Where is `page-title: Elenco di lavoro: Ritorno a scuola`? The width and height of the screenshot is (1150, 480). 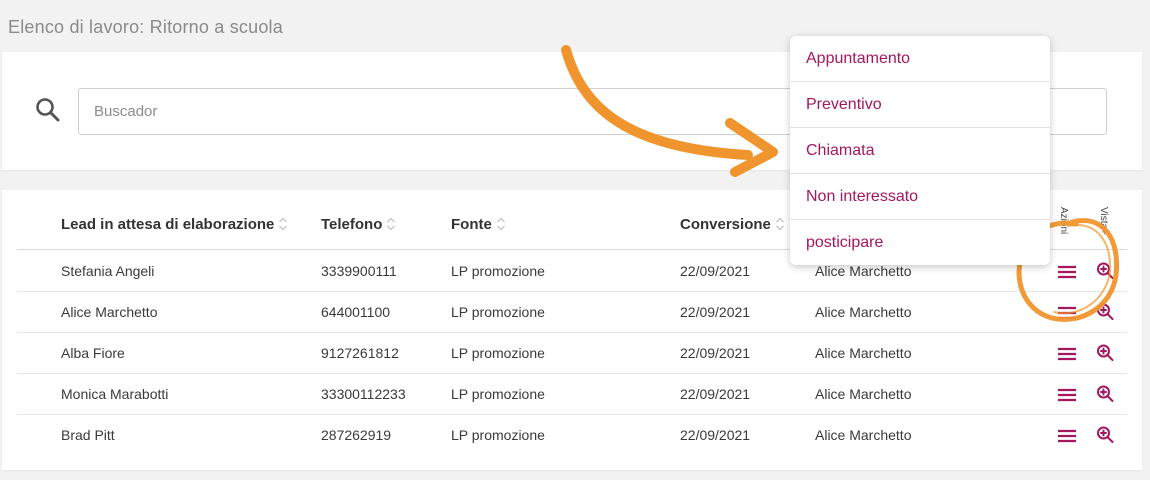 page-title: Elenco di lavoro: Ritorno a scuola is located at coordinates (145, 27).